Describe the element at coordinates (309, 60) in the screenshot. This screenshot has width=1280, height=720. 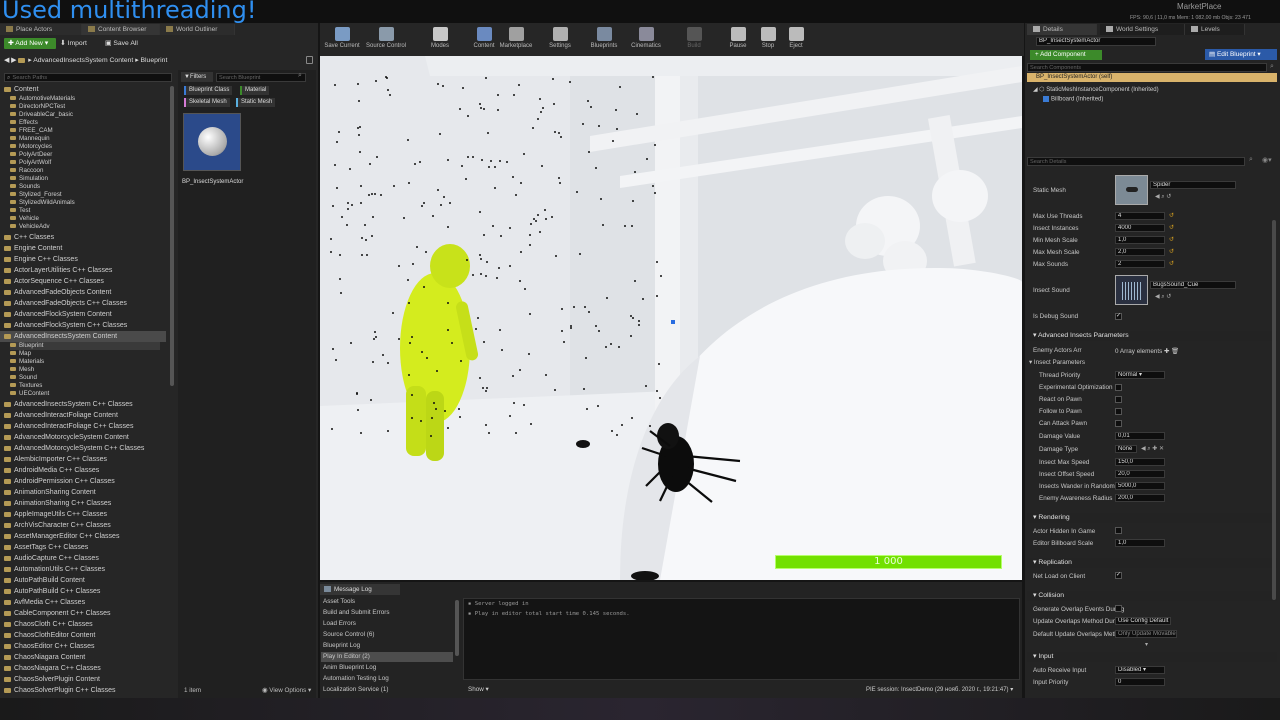
I see `lock-icon` at that location.